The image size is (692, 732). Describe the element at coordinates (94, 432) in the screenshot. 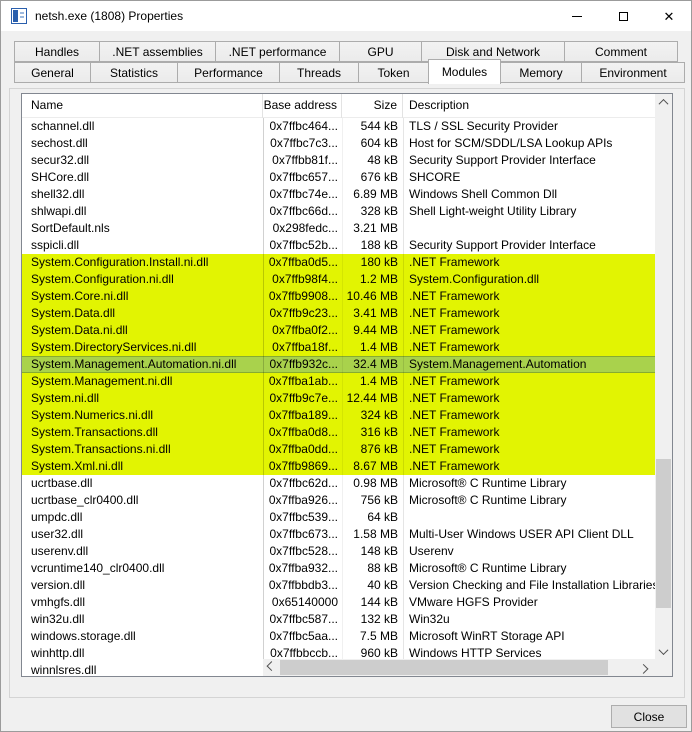

I see `module-name-cell: System.Transactions.dll` at that location.